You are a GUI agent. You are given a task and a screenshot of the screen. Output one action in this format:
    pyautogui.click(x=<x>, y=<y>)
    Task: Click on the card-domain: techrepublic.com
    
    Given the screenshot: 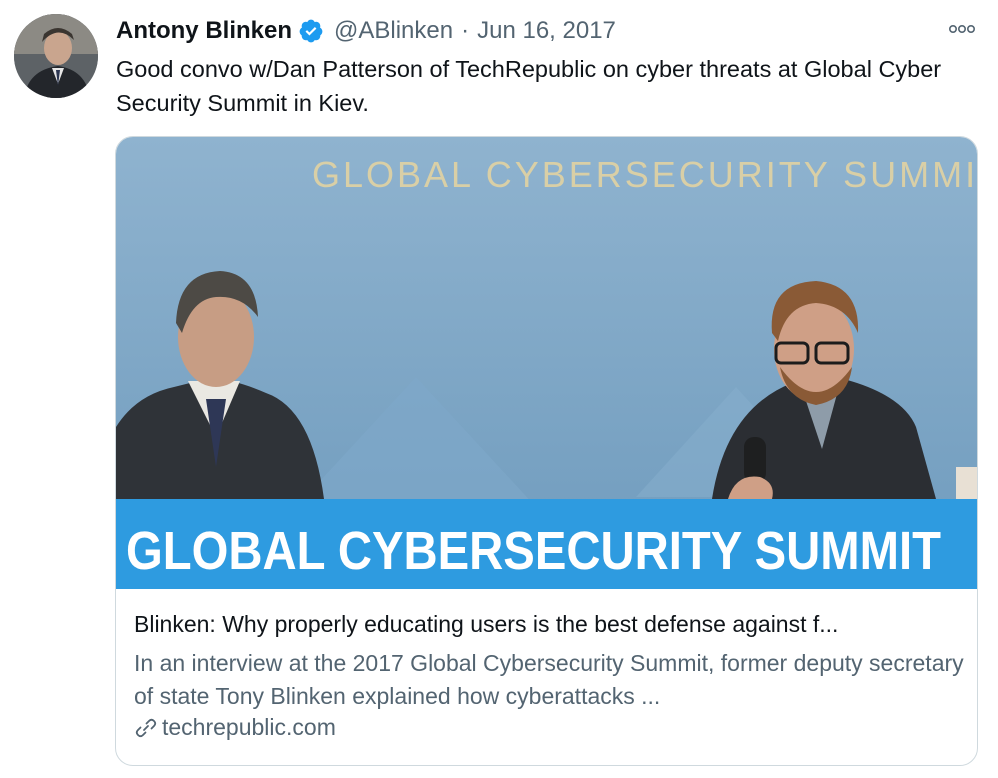 What is the action you would take?
    pyautogui.click(x=249, y=727)
    